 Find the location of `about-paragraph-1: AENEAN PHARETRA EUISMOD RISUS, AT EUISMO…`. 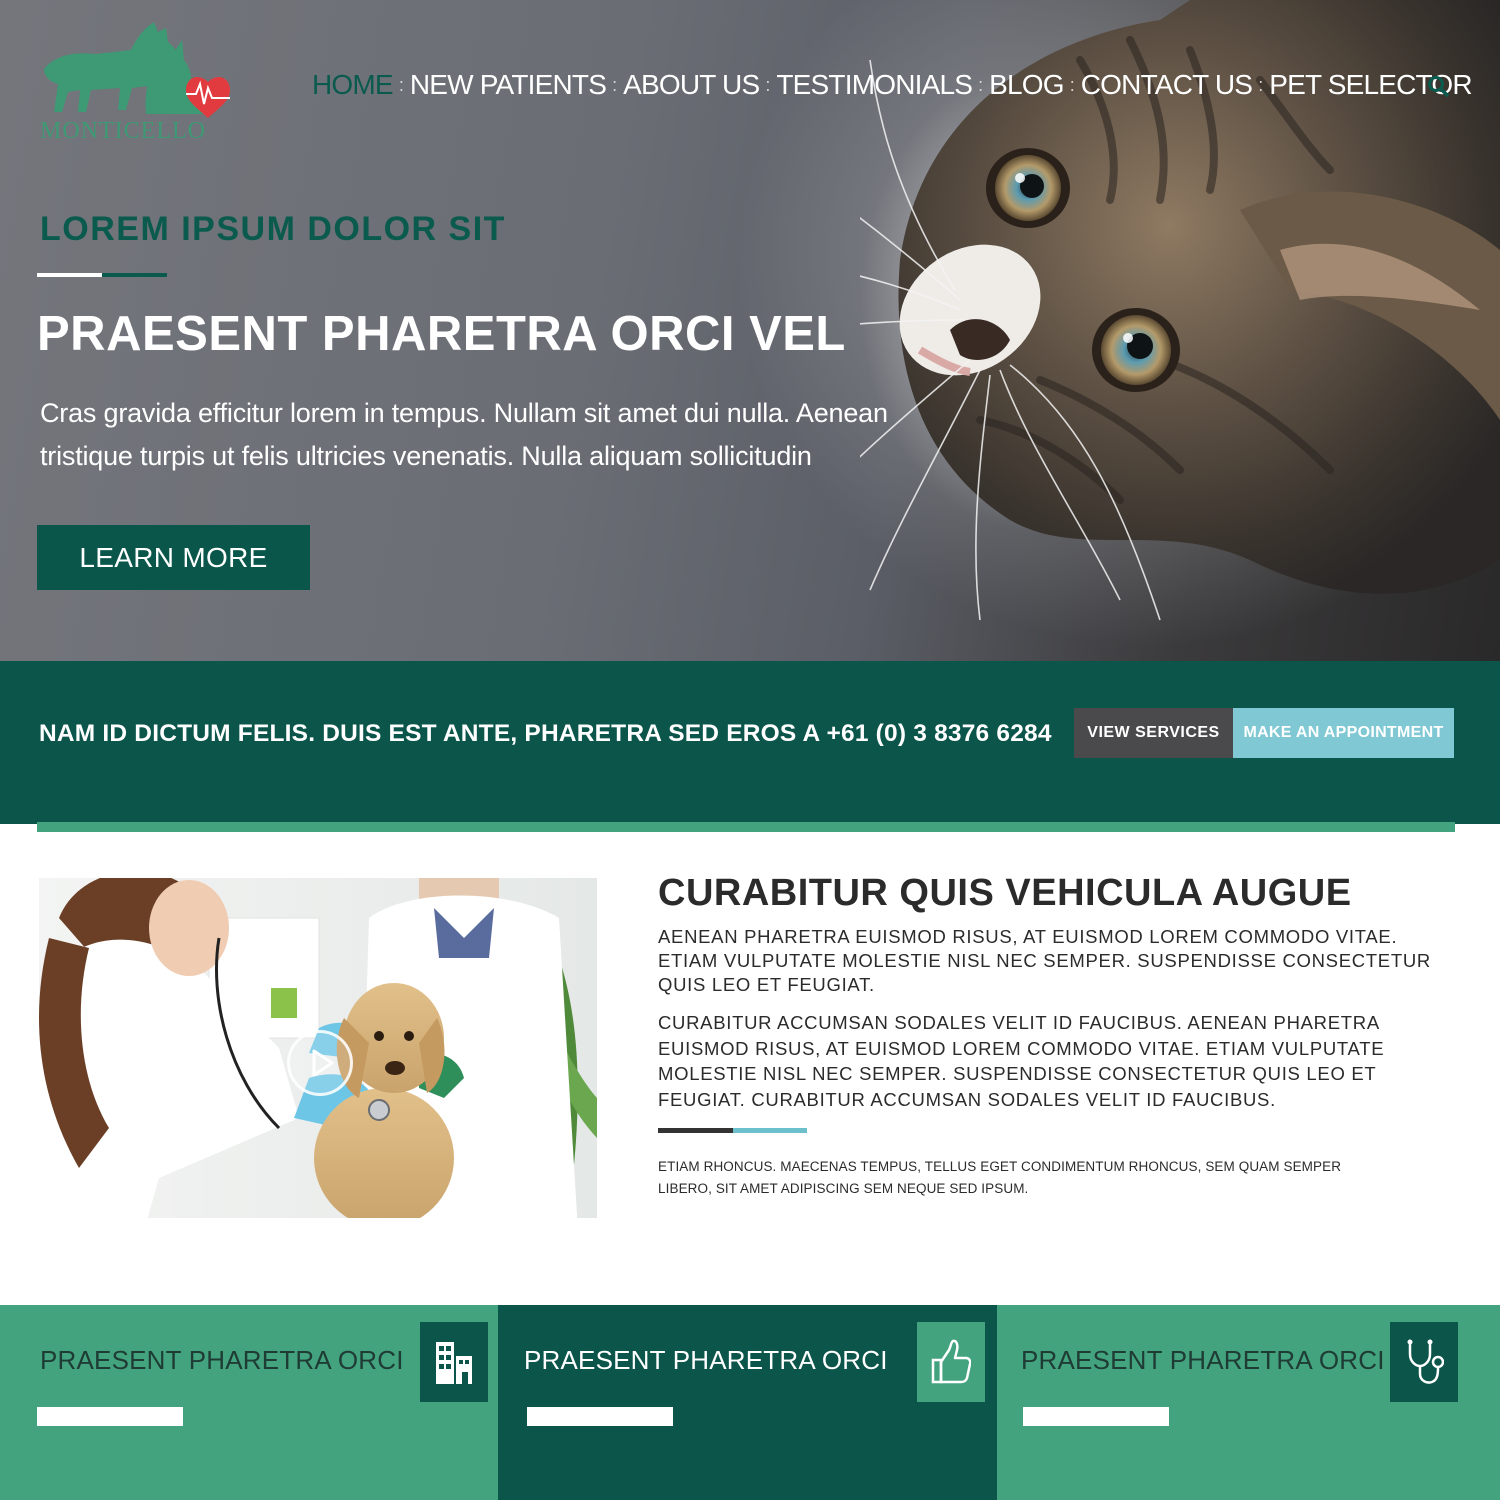

about-paragraph-1: AENEAN PHARETRA EUISMOD RISUS, AT EUISMO… is located at coordinates (1044, 960).